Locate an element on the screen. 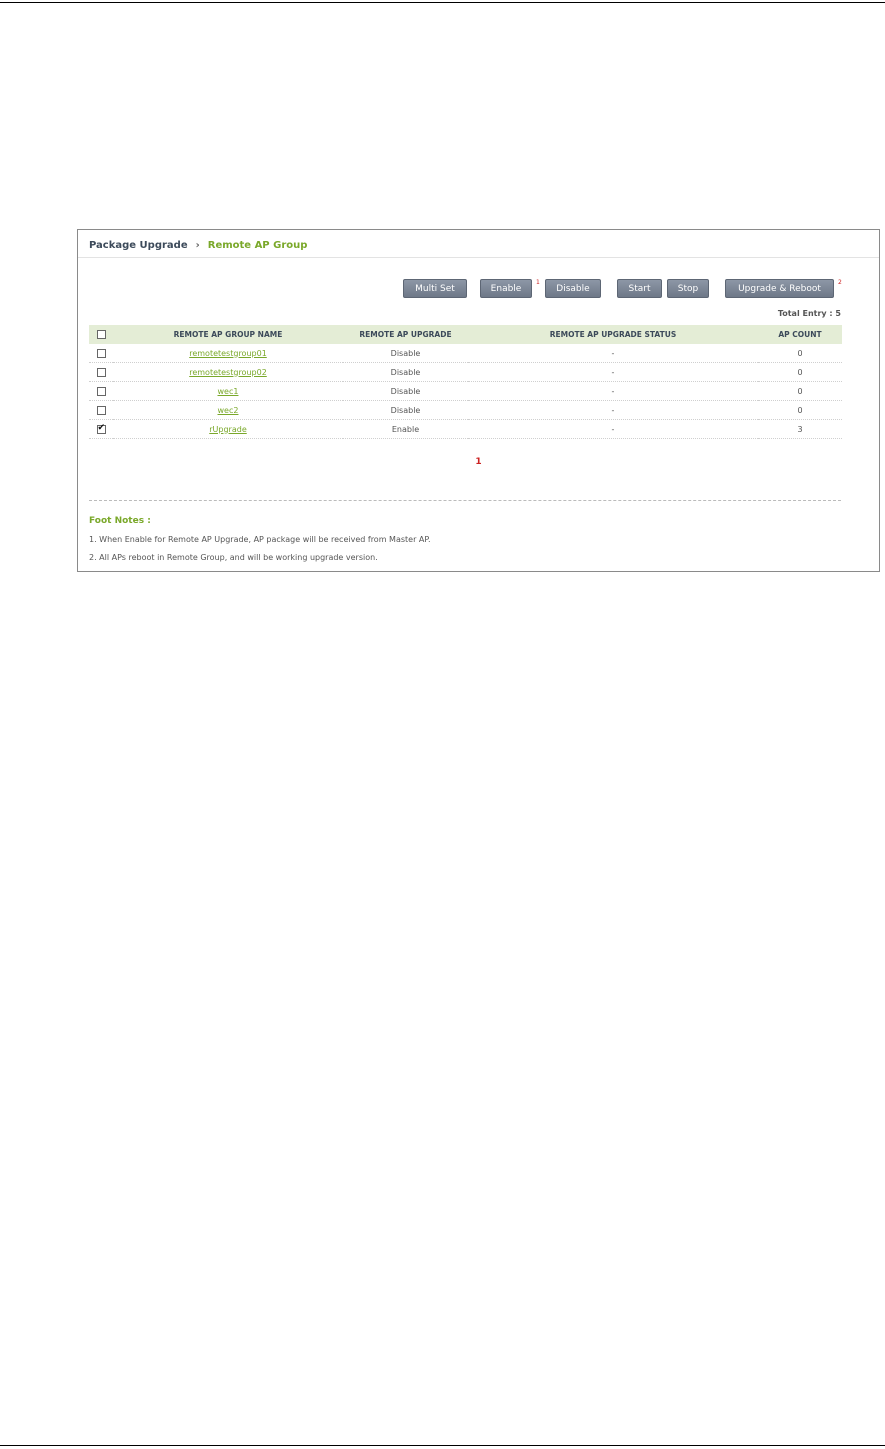 Image resolution: width=885 pixels, height=1449 pixels. group-name-link: rUpgrade is located at coordinates (228, 429).